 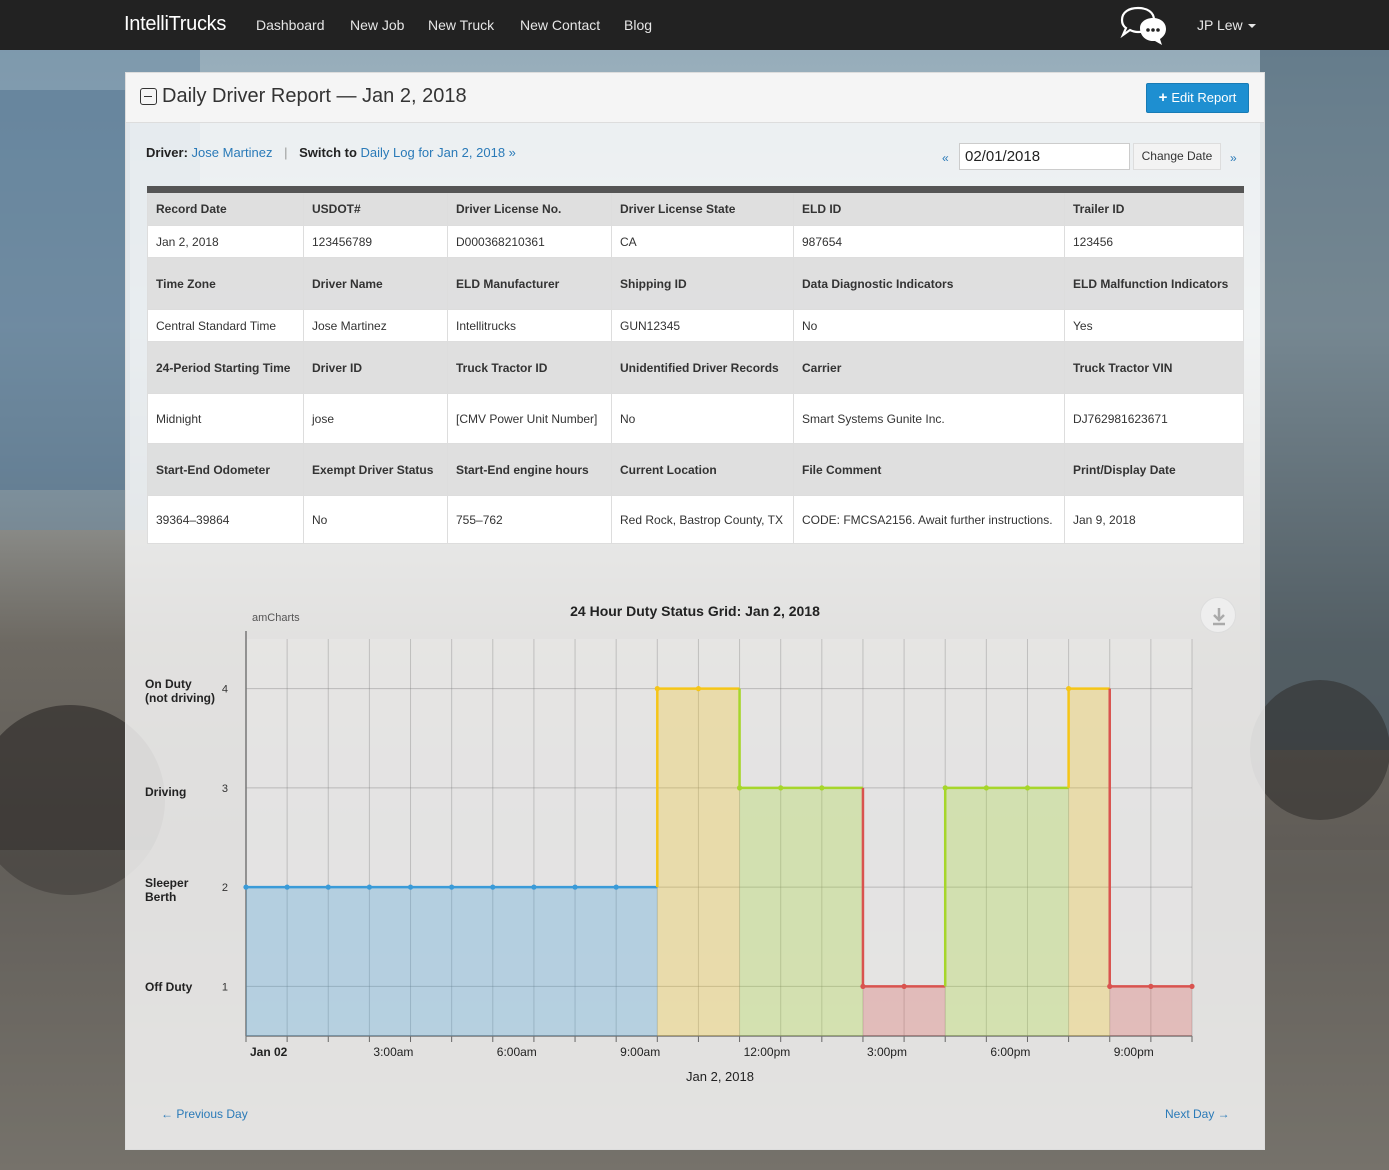 What do you see at coordinates (767, 1052) in the screenshot?
I see `x-tick-label: 12:00pm` at bounding box center [767, 1052].